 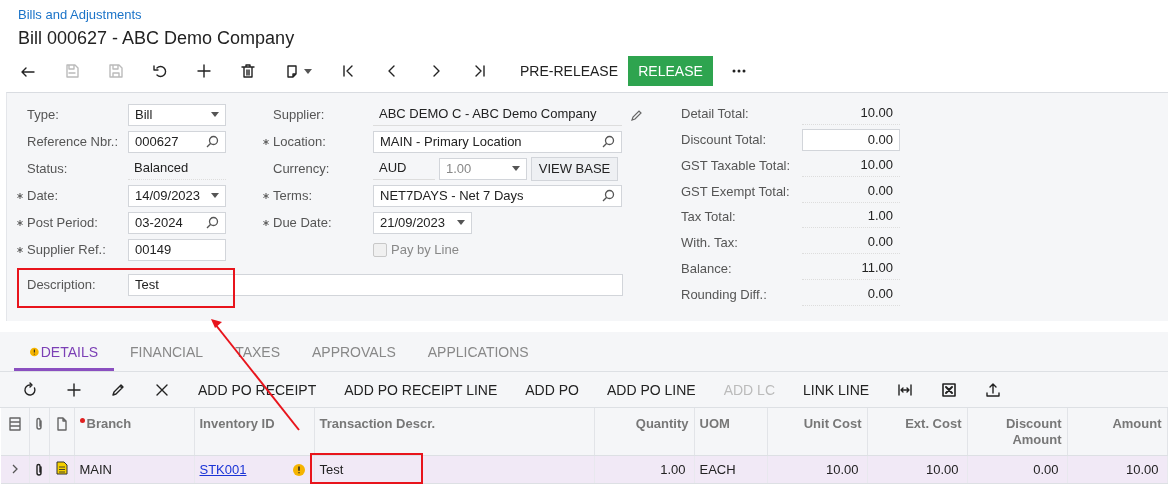 I want to click on field-label: Date:, so click(x=43, y=195).